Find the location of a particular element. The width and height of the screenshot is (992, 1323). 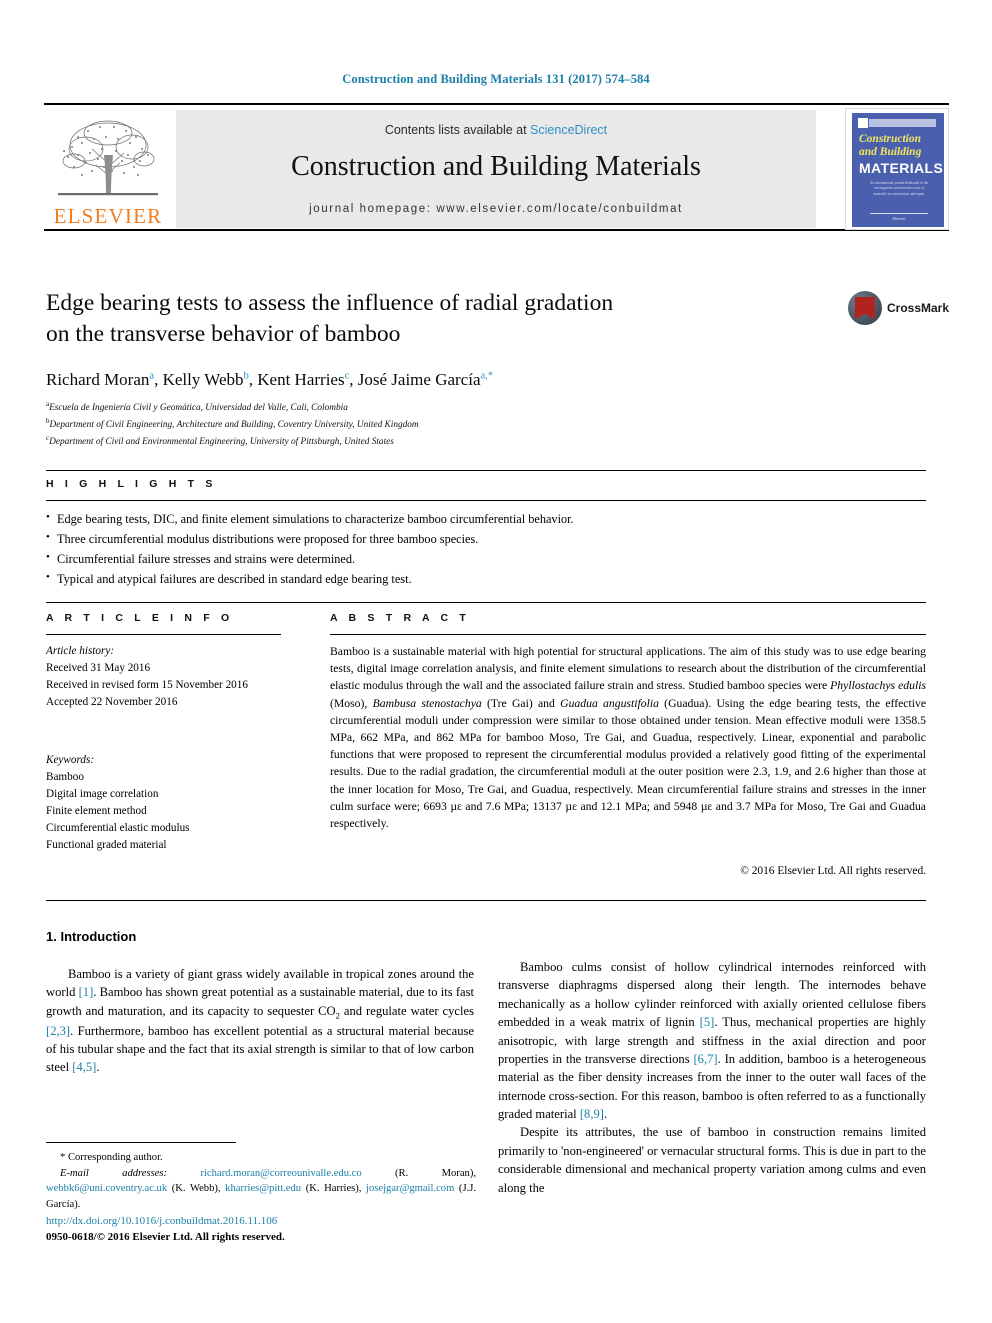

citation-ref: [6,7] is located at coordinates (705, 1059).